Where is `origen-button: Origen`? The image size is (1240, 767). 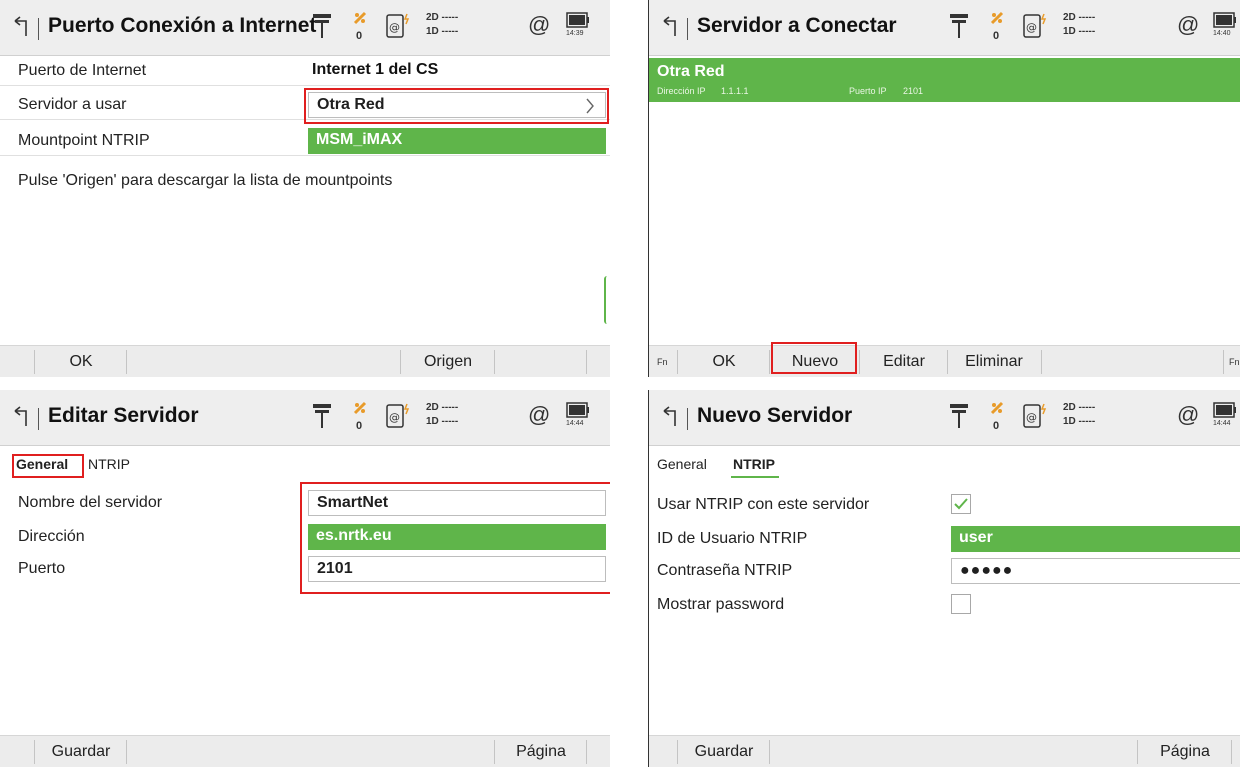 origen-button: Origen is located at coordinates (448, 361).